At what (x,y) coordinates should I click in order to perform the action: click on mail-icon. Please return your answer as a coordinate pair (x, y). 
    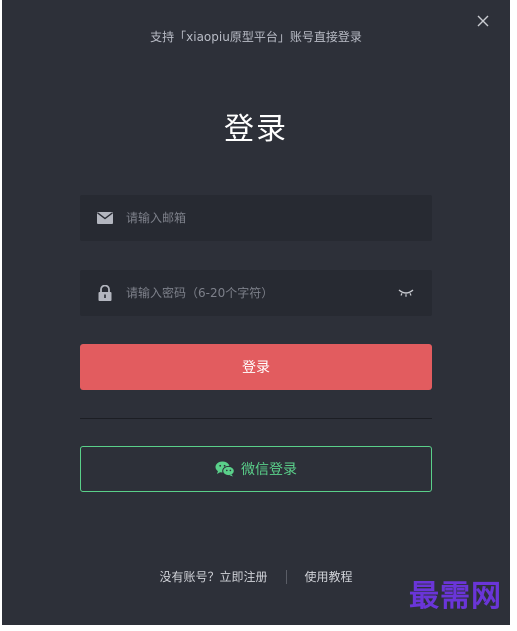
    Looking at the image, I should click on (105, 218).